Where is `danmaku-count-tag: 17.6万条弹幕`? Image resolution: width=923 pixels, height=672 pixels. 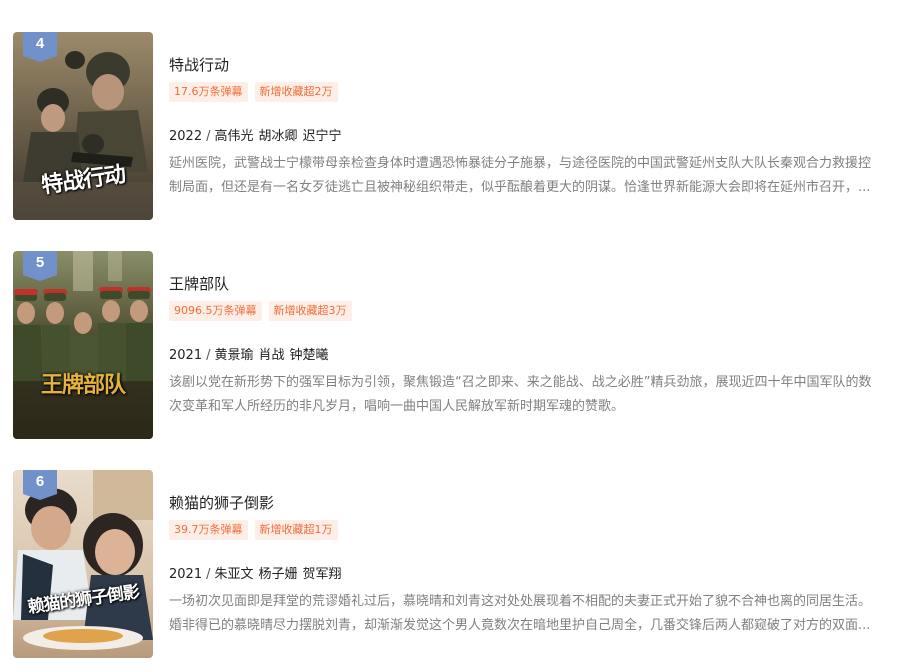
danmaku-count-tag: 17.6万条弹幕 is located at coordinates (208, 92).